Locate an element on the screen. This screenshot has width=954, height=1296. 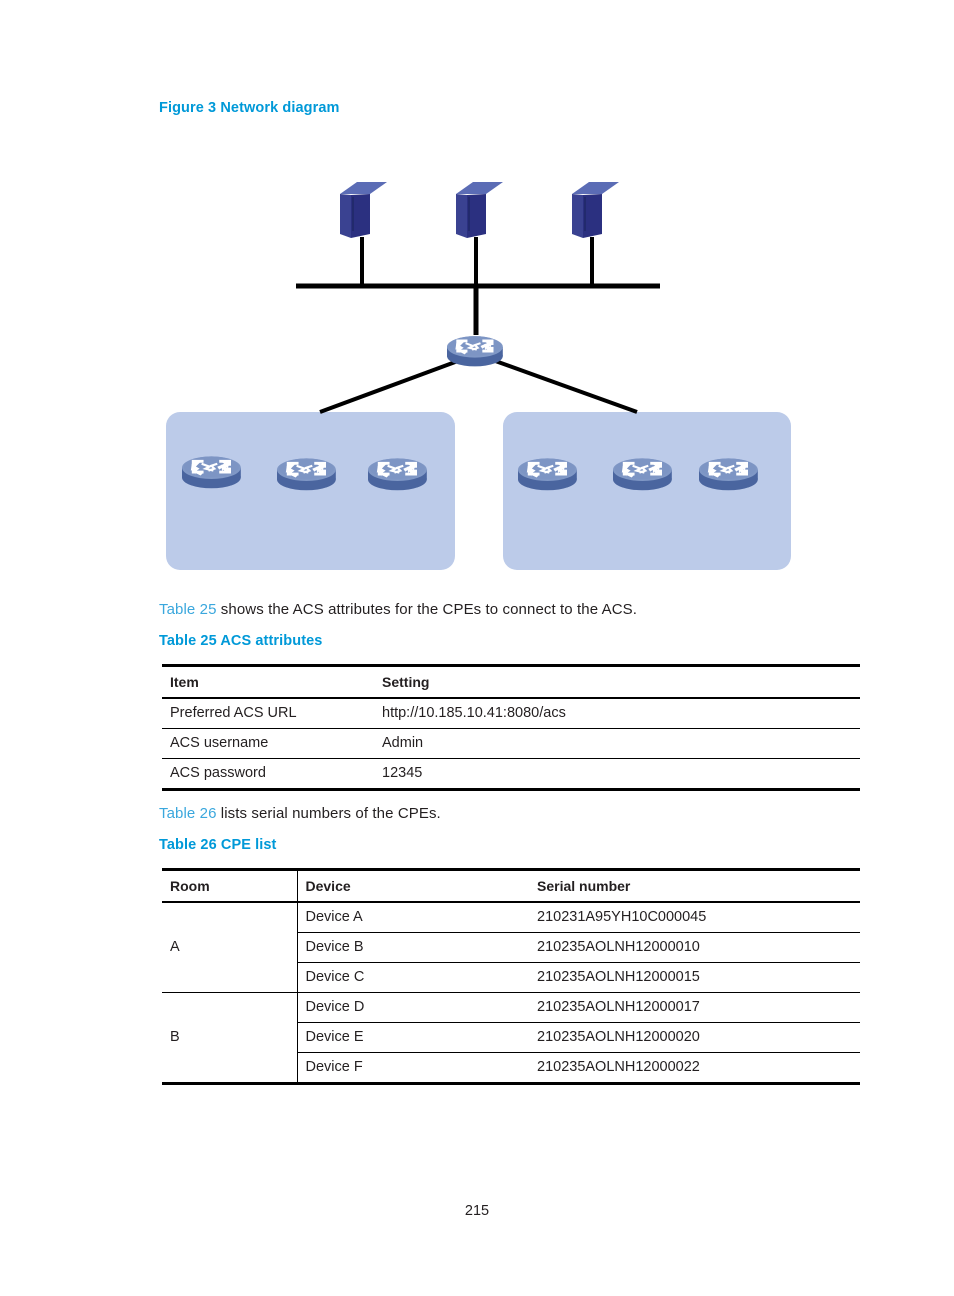
router-icon-b3 is located at coordinates (728, 474).